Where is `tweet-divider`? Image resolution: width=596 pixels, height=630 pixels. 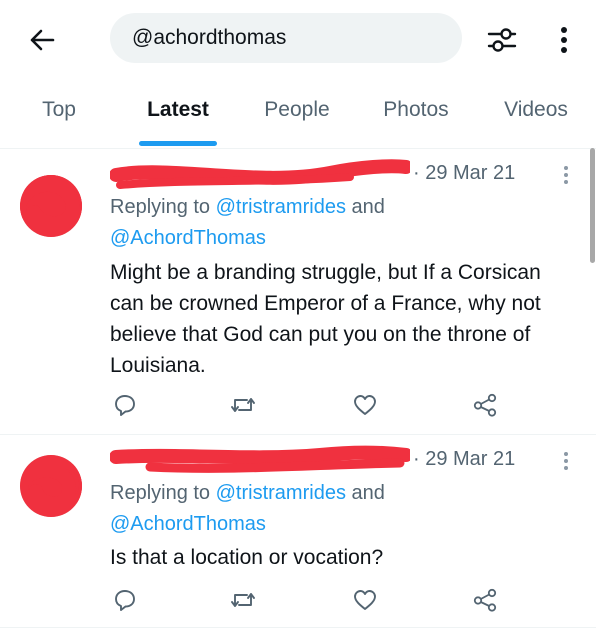
tweet-divider is located at coordinates (298, 627).